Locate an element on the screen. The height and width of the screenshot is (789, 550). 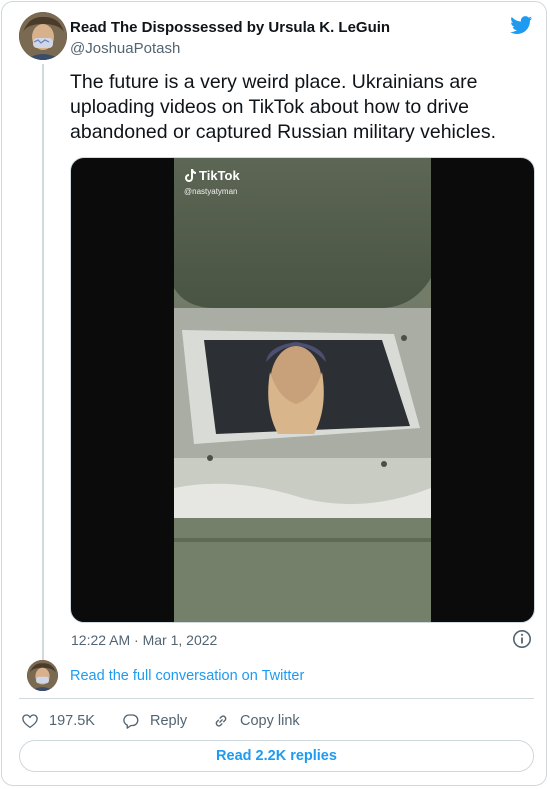
conversation-avatar is located at coordinates (42, 675).